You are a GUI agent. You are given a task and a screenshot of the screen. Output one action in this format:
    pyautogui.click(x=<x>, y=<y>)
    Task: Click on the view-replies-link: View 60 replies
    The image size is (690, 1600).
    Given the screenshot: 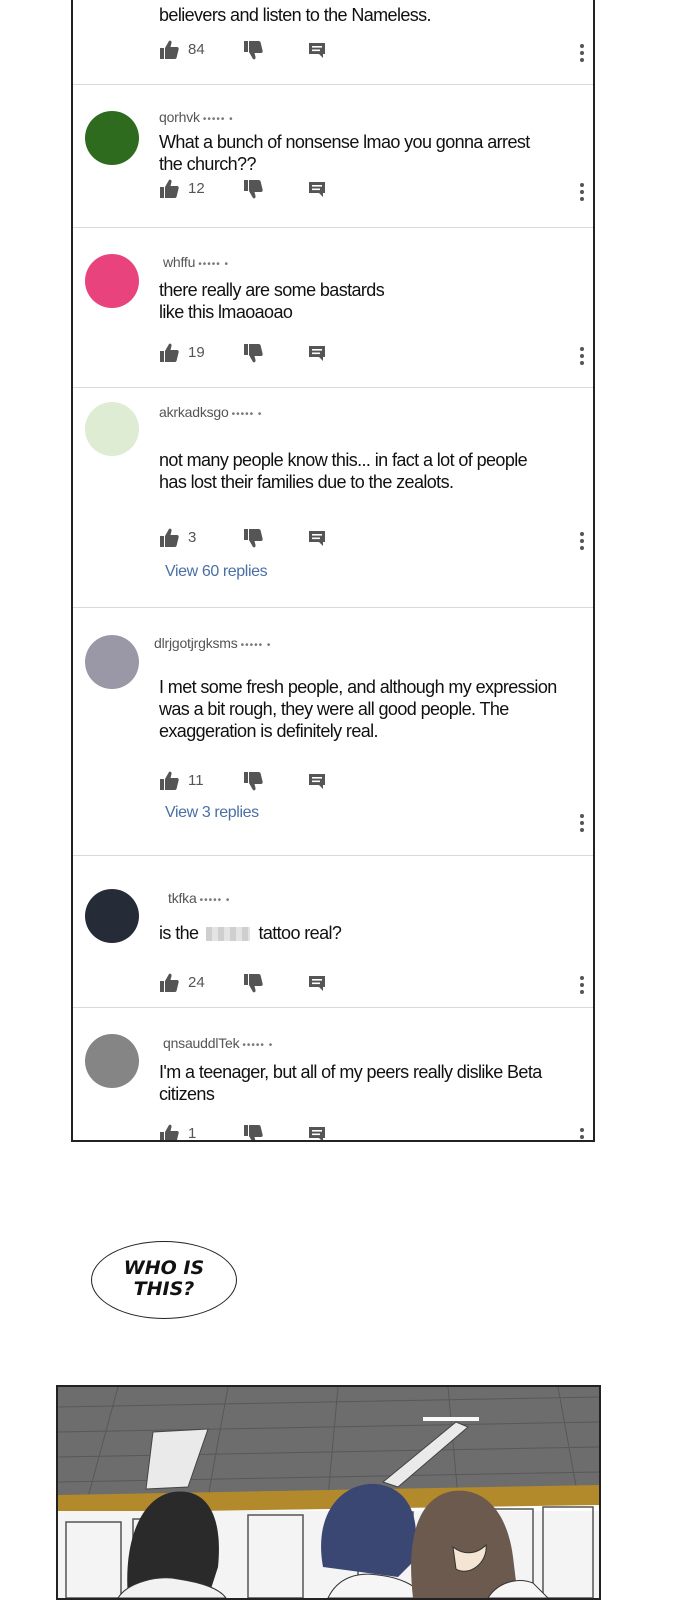 What is the action you would take?
    pyautogui.click(x=216, y=572)
    